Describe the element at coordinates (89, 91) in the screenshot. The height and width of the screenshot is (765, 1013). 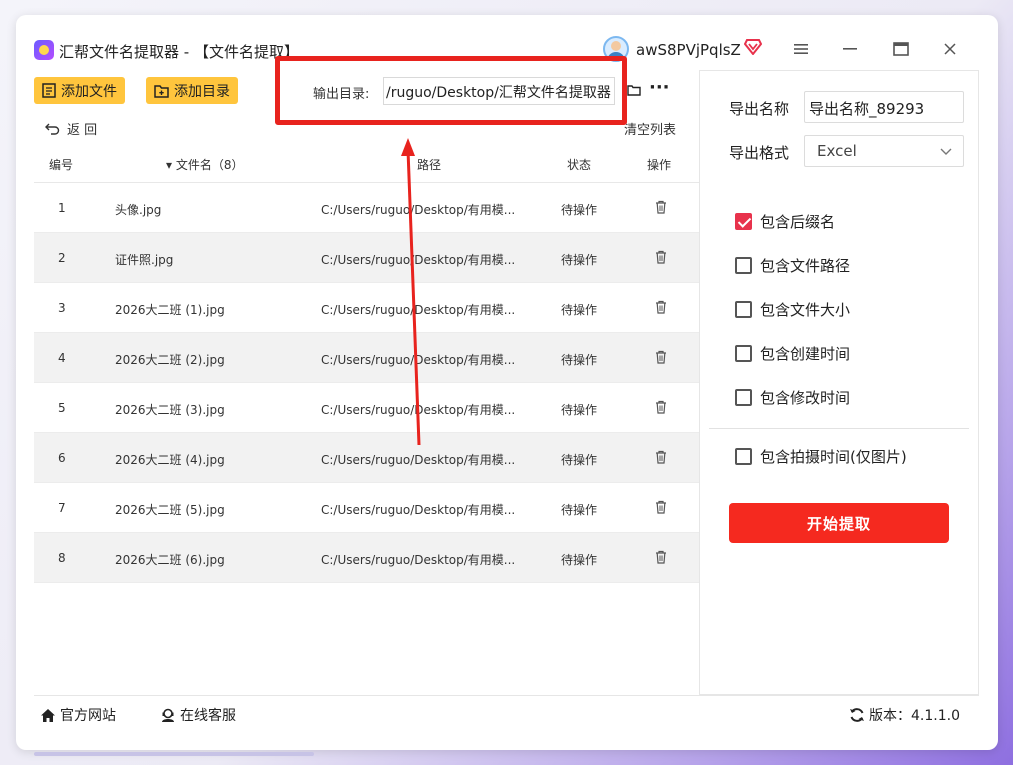
I see `add-file-label: 添加文件` at that location.